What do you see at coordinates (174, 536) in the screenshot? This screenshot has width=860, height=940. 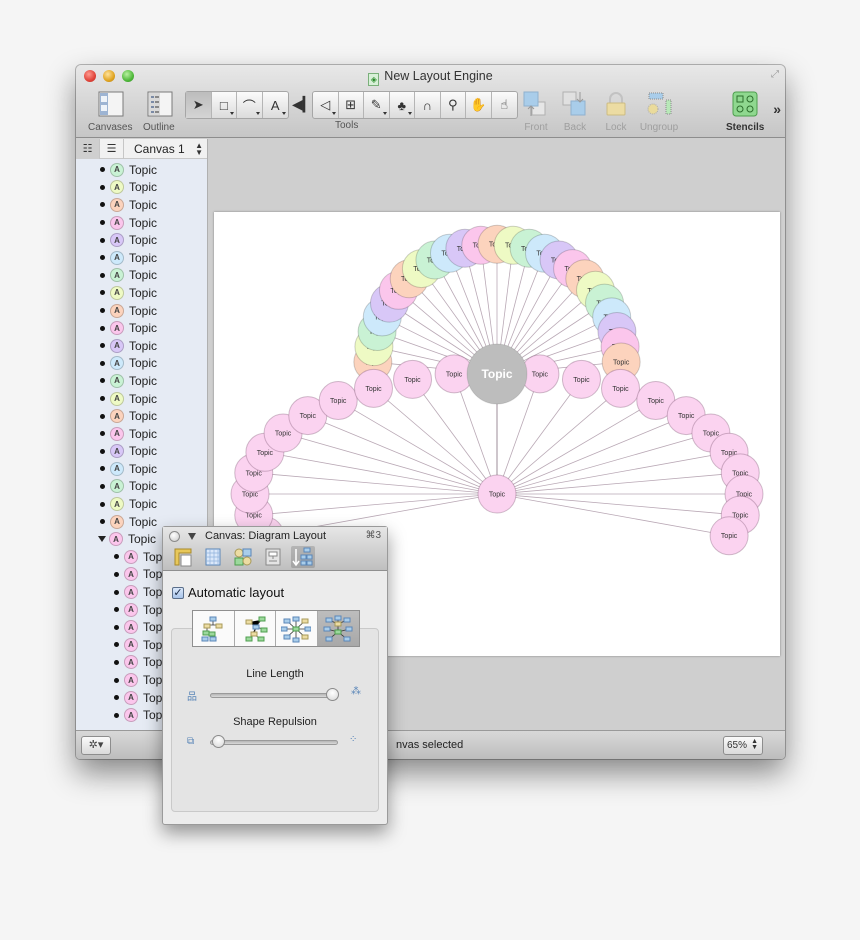 I see `inspector-close-button` at bounding box center [174, 536].